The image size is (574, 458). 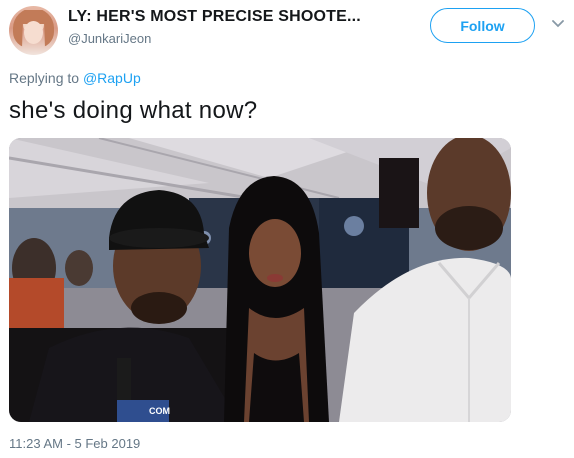 I want to click on chevron-down-icon, so click(x=558, y=24).